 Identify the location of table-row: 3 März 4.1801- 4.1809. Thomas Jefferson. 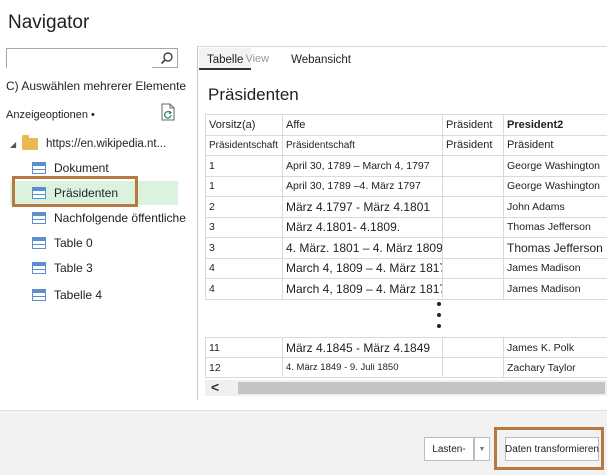
(406, 227).